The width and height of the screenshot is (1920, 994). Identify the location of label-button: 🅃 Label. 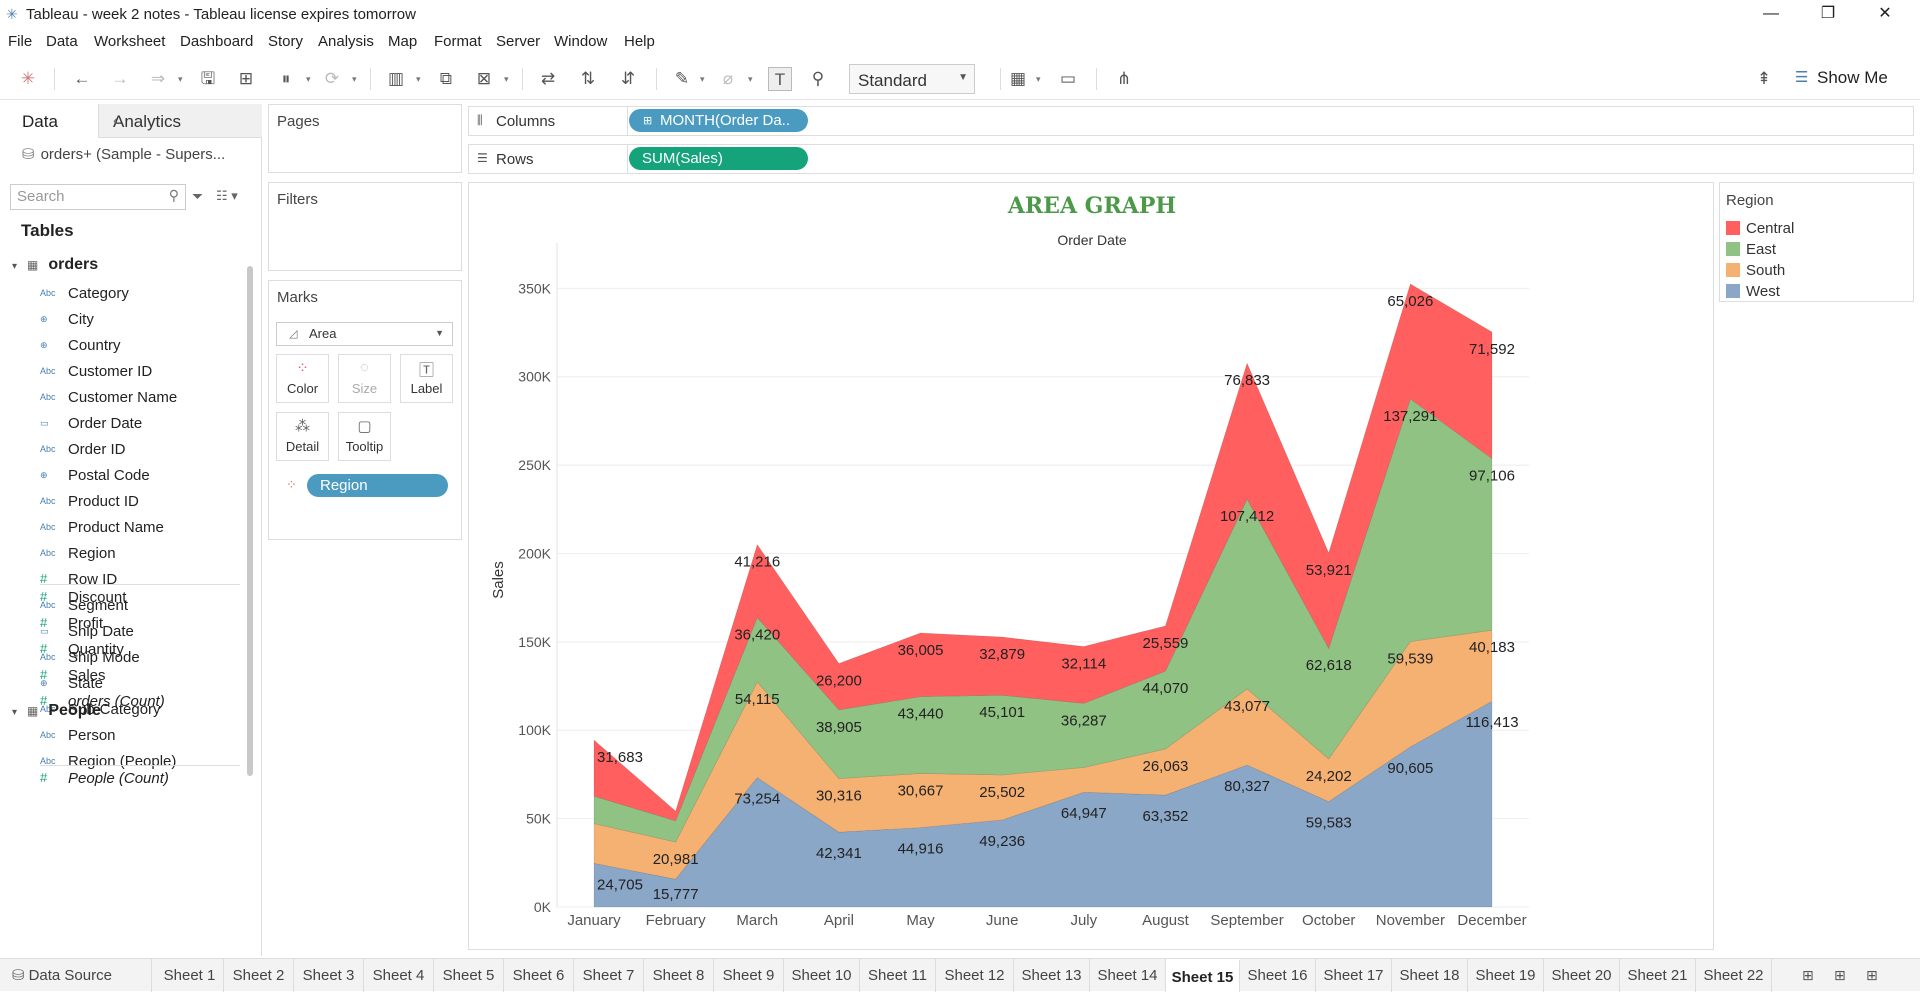
(426, 378).